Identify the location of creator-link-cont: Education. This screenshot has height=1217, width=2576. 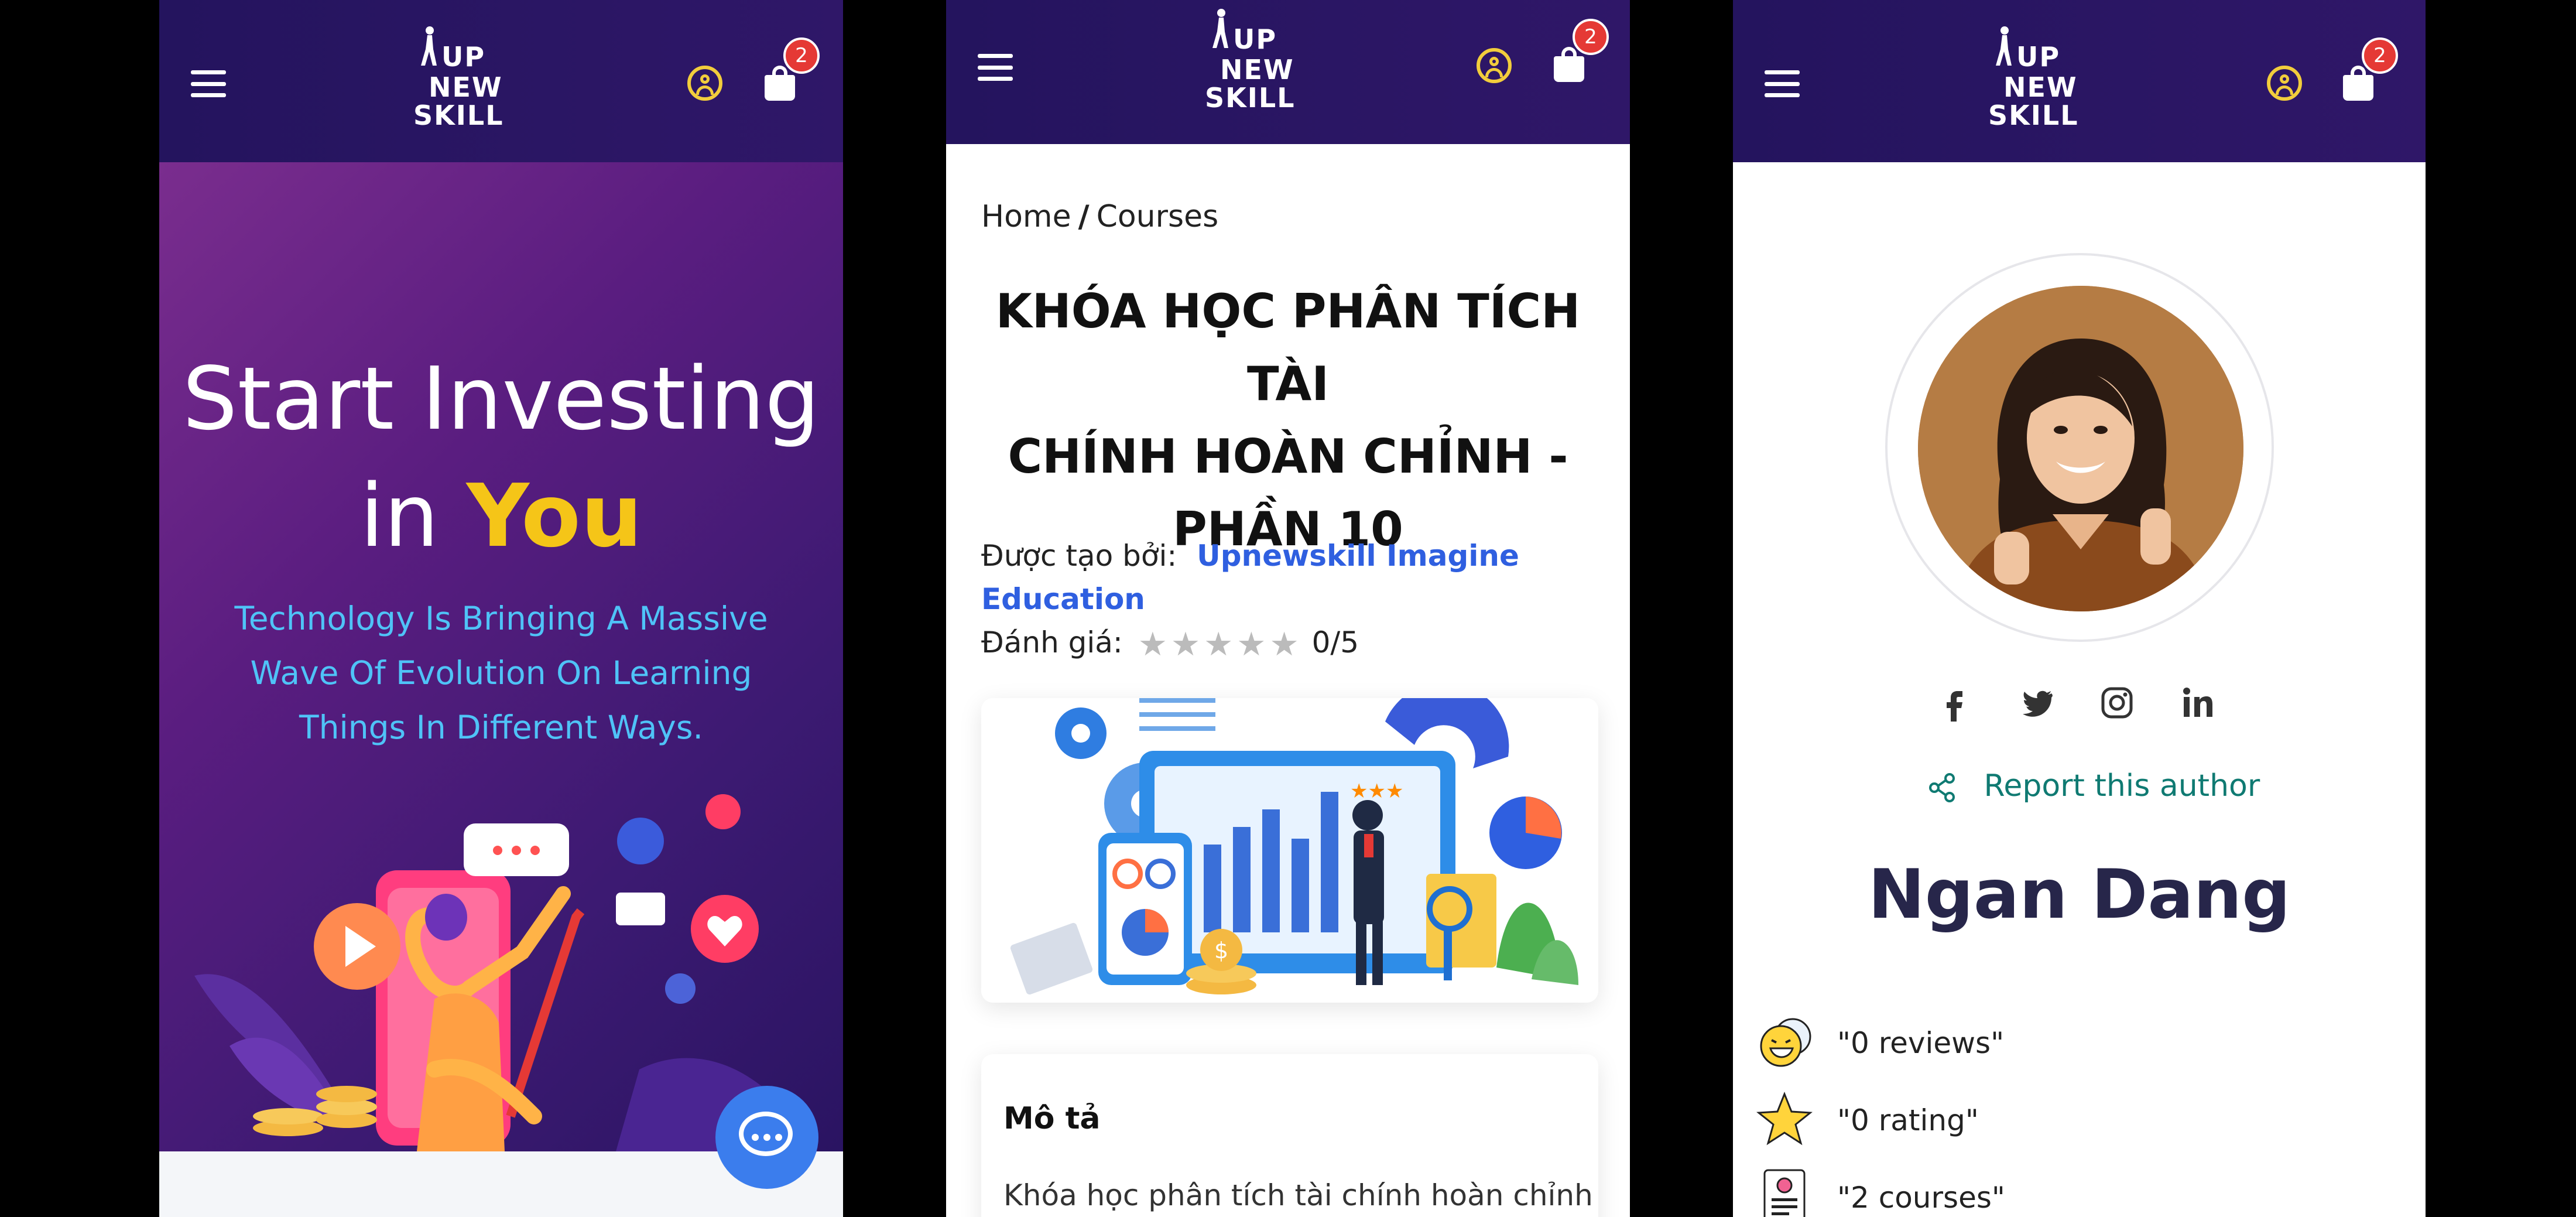
(1063, 599).